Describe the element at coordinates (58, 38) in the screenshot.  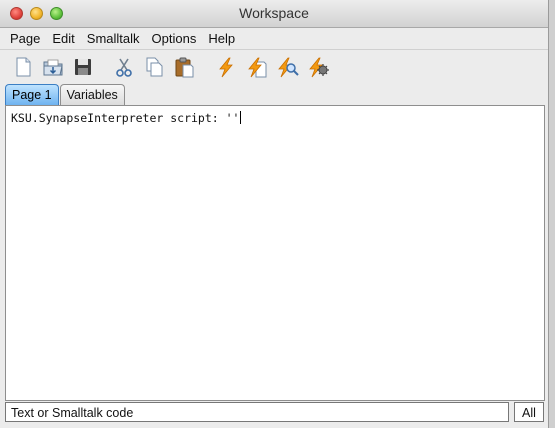
I see `menu-edit: Edit` at that location.